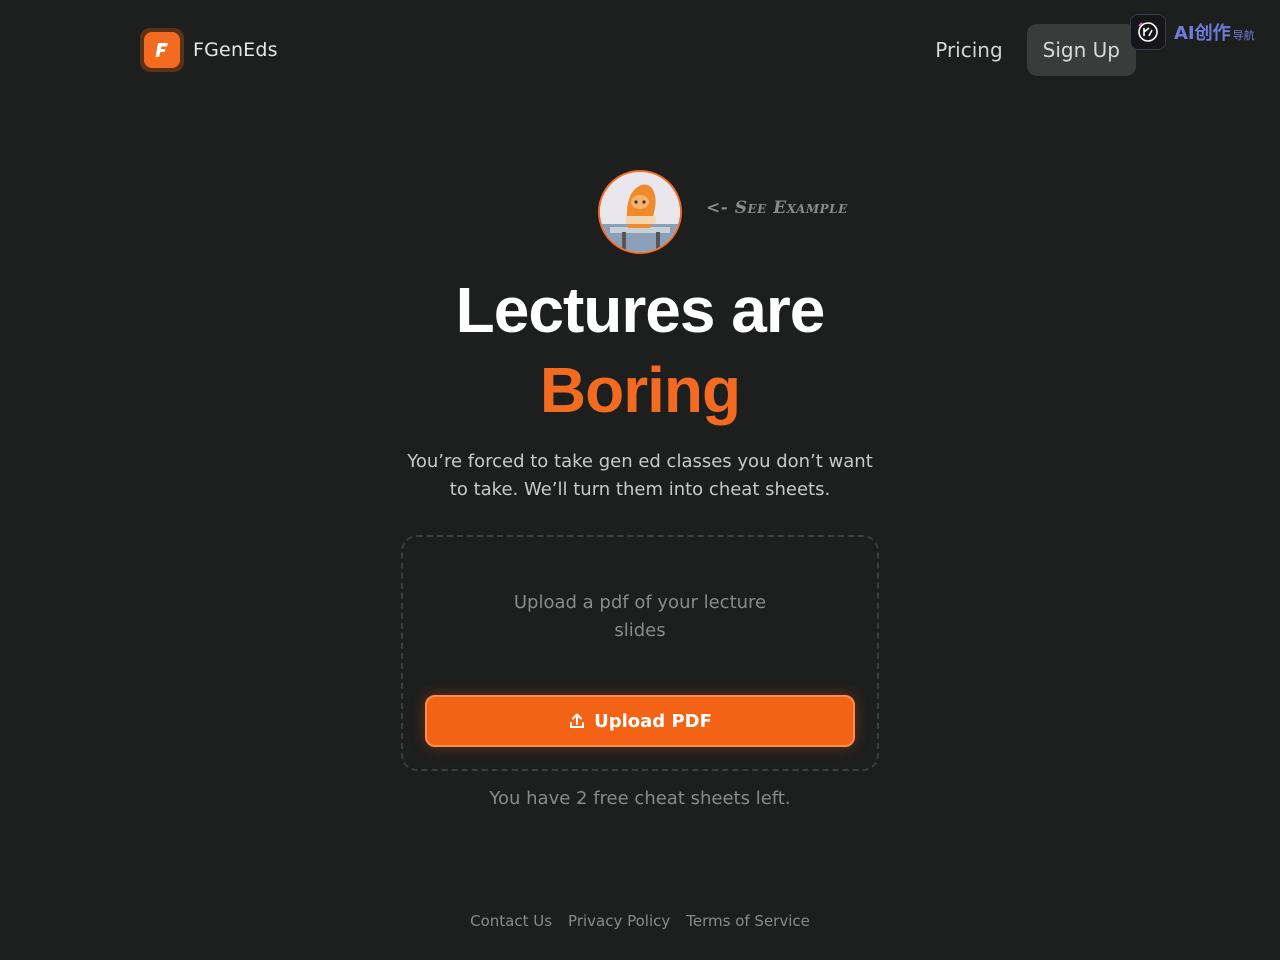 Image resolution: width=1280 pixels, height=960 pixels. What do you see at coordinates (748, 921) in the screenshot?
I see `footer-link-terms: Terms of Service` at bounding box center [748, 921].